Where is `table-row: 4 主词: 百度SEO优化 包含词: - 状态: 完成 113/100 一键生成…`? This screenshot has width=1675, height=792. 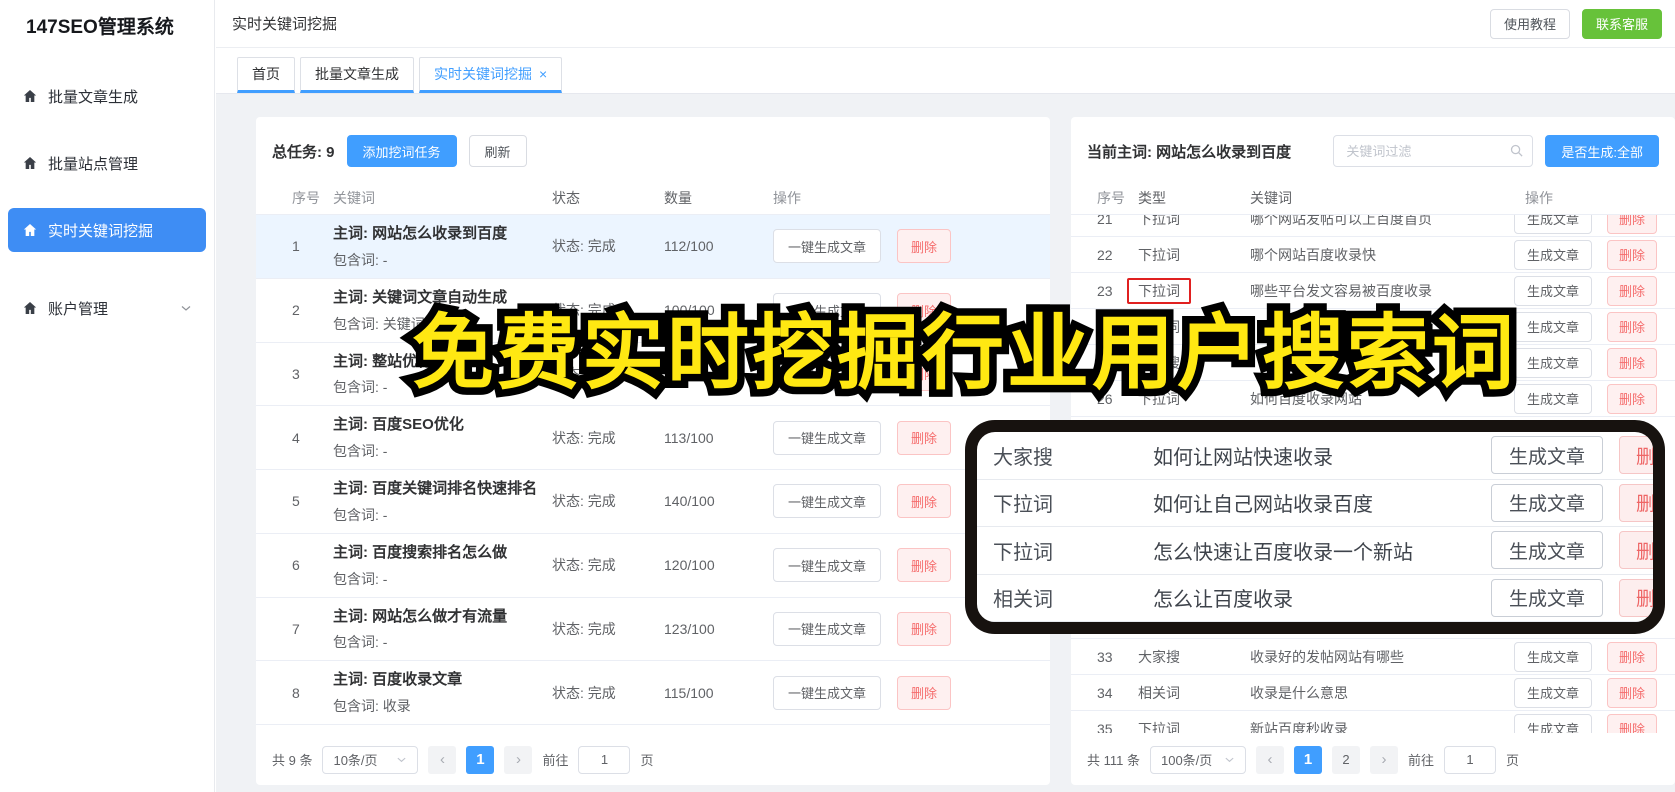 table-row: 4 主词: 百度SEO优化 包含词: - 状态: 完成 113/100 一键生成… is located at coordinates (653, 438).